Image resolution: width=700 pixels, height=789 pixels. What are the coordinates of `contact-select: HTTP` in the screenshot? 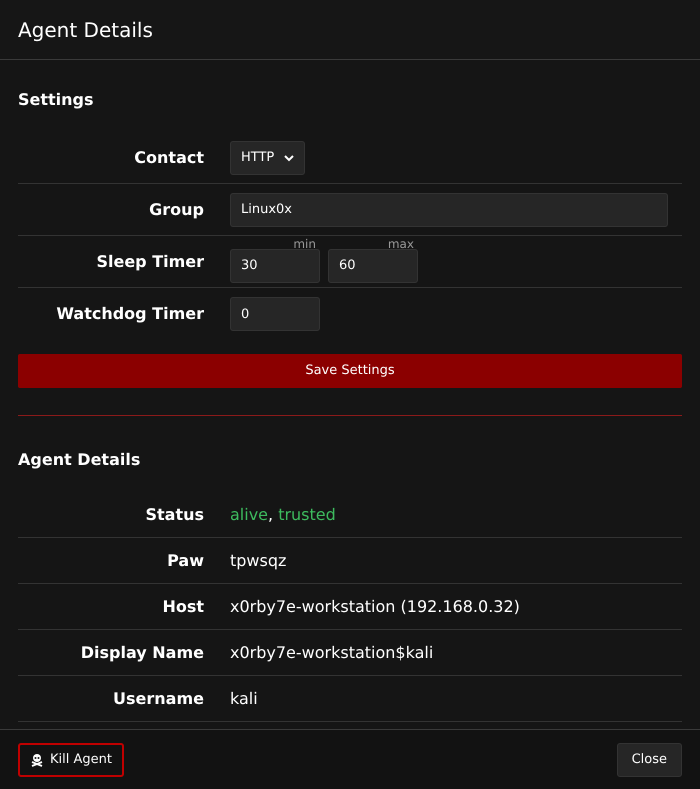 It's located at (268, 157).